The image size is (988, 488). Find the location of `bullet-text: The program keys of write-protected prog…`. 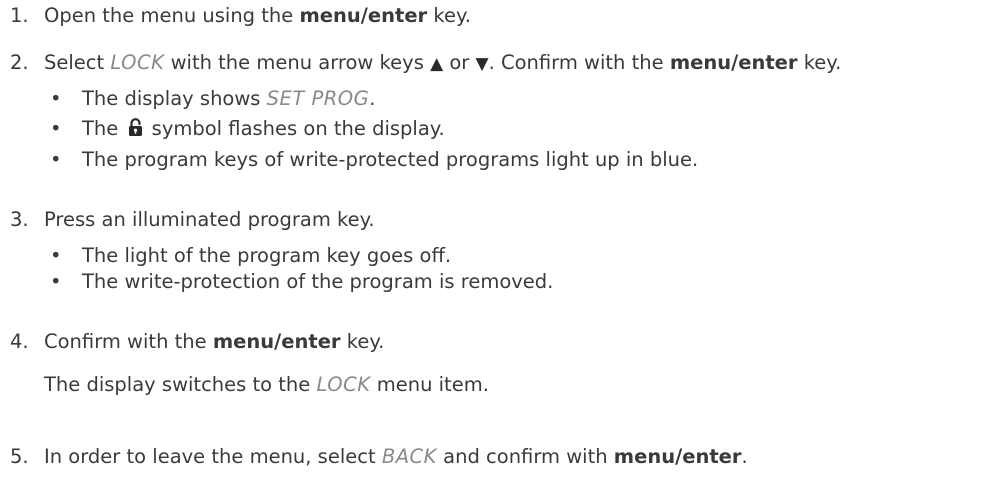

bullet-text: The program keys of write-protected prog… is located at coordinates (390, 159).